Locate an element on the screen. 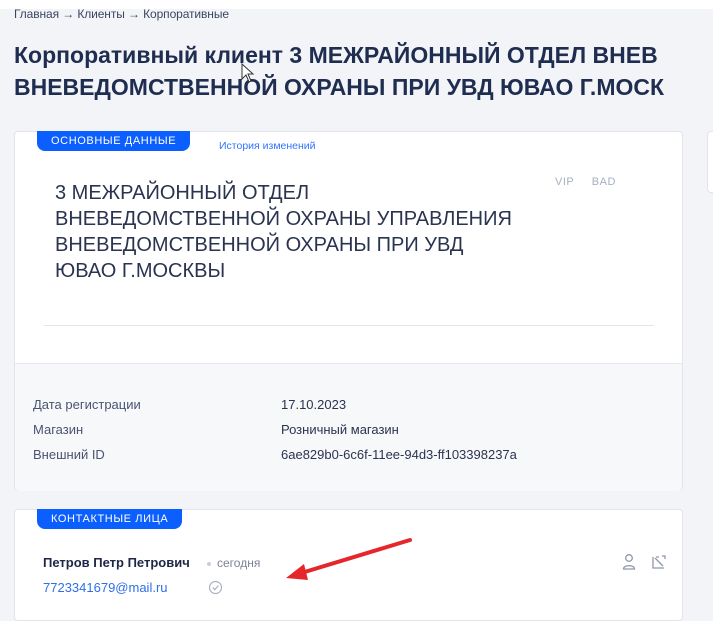 This screenshot has height=621, width=713. detail-label: Дата регистрации is located at coordinates (87, 404).